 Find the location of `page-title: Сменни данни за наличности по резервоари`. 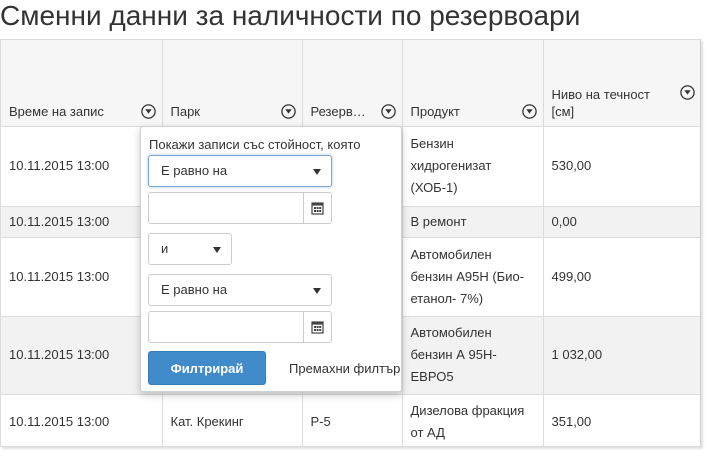

page-title: Сменни данни за наличности по резервоари is located at coordinates (290, 15).